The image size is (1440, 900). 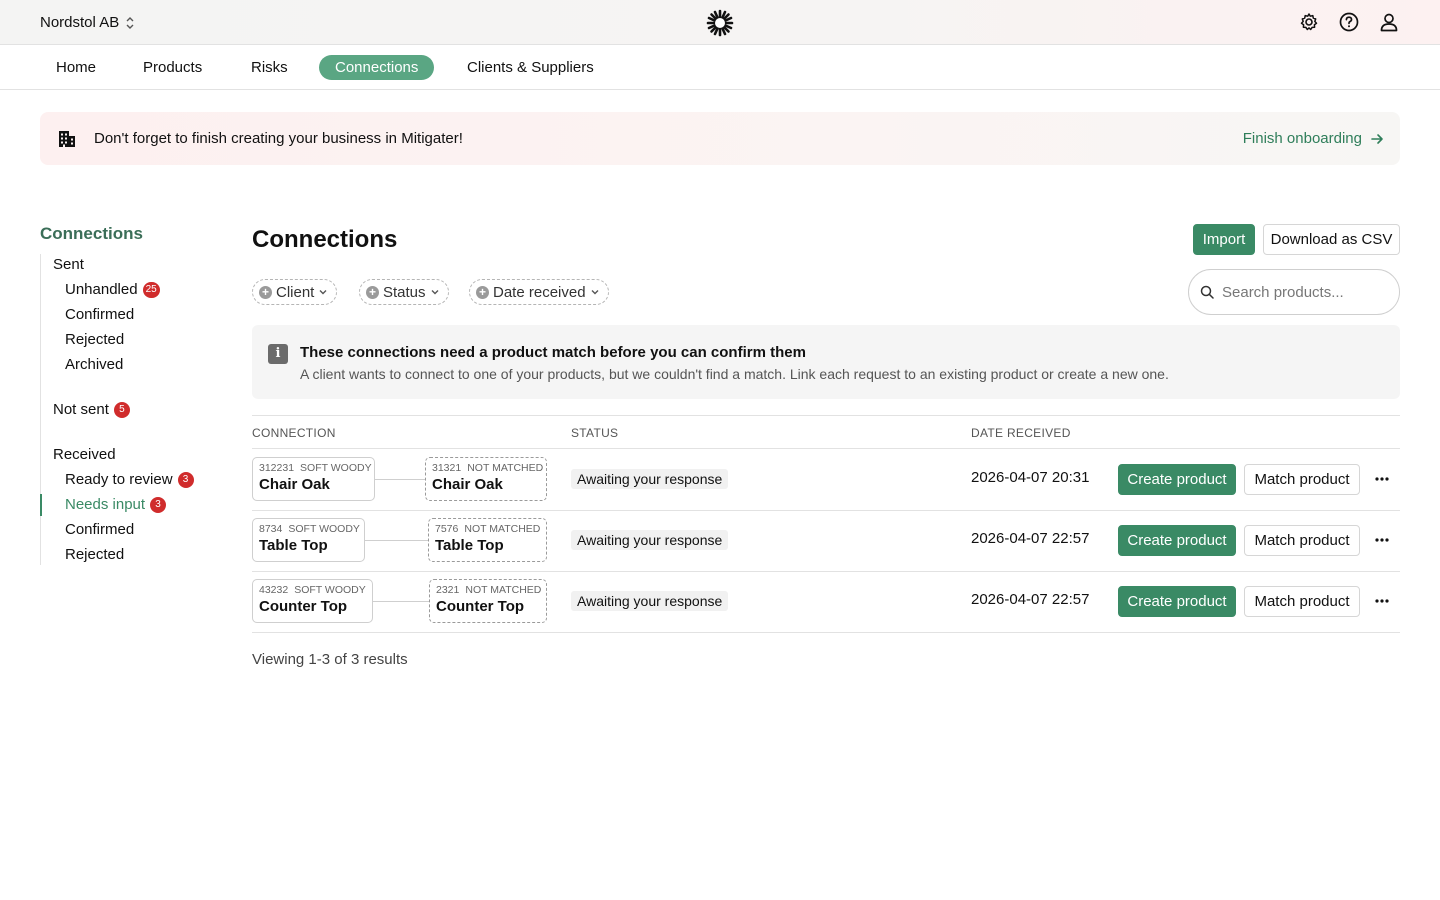 I want to click on unmatched-product-card: 31321 NOT MATCHED Chair Oak, so click(x=486, y=479).